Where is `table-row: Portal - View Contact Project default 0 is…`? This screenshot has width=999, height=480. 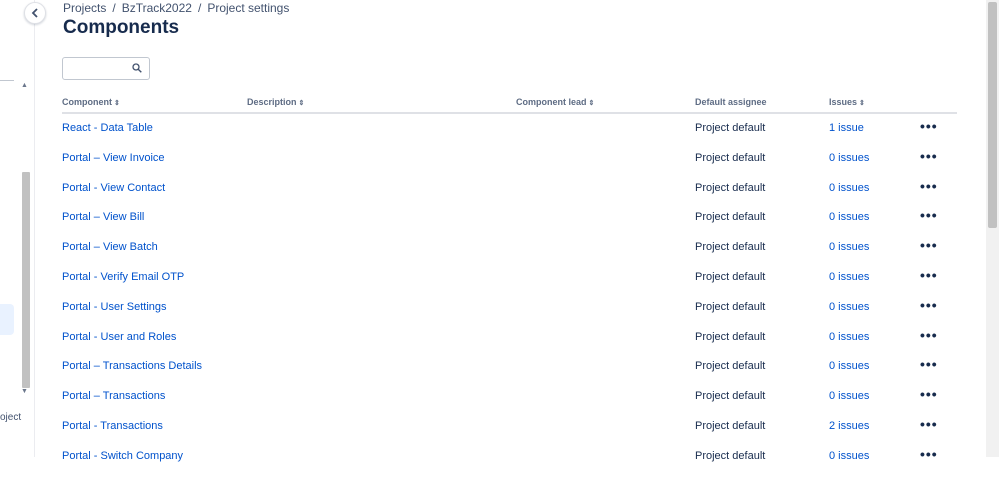
table-row: Portal - View Contact Project default 0 is… is located at coordinates (509, 195).